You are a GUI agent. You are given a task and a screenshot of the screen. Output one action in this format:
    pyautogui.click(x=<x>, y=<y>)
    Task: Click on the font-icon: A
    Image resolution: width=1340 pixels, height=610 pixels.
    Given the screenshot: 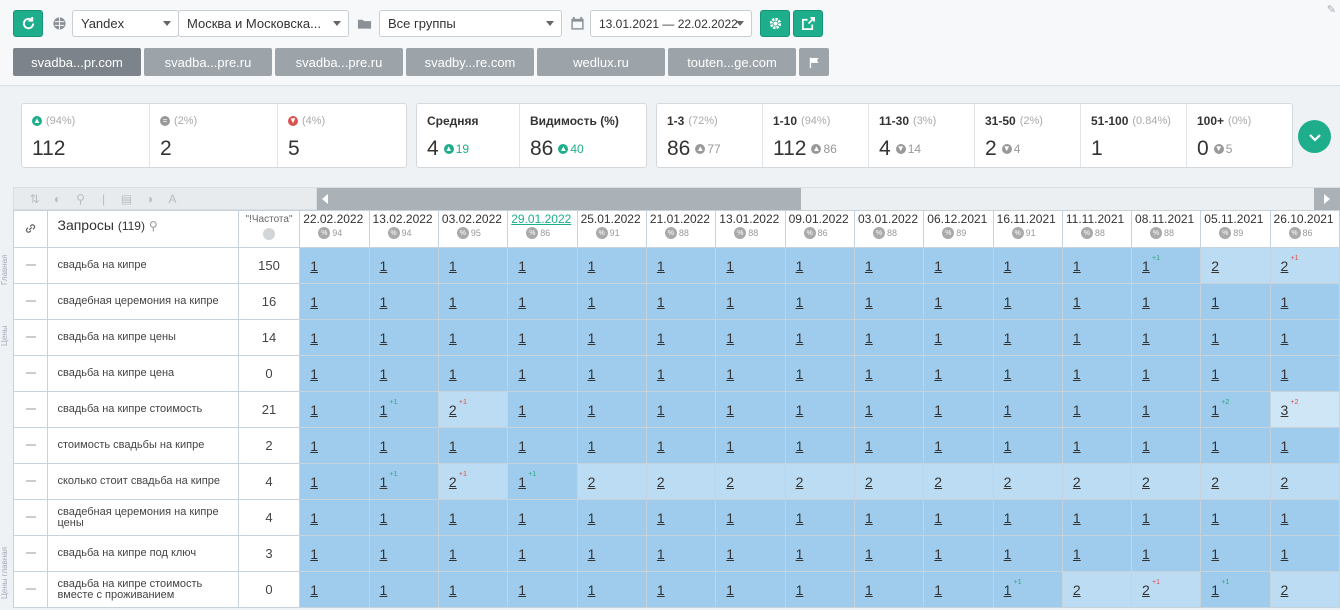 What is the action you would take?
    pyautogui.click(x=172, y=199)
    